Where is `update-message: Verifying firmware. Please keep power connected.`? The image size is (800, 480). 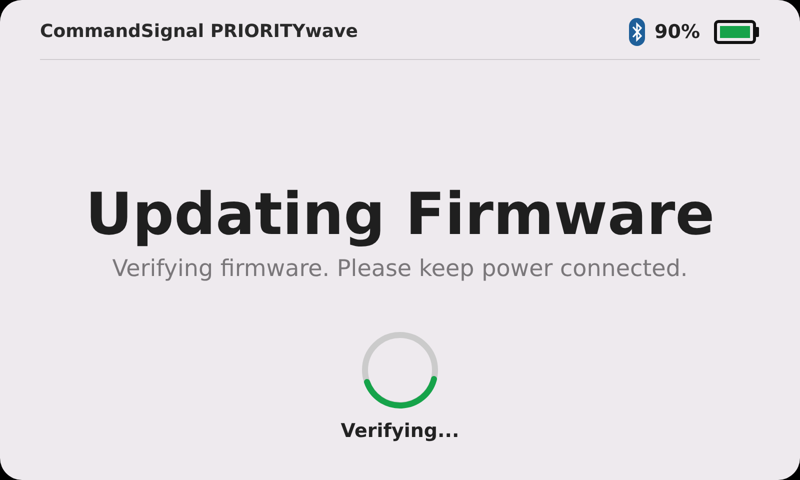 update-message: Verifying firmware. Please keep power connected. is located at coordinates (400, 269).